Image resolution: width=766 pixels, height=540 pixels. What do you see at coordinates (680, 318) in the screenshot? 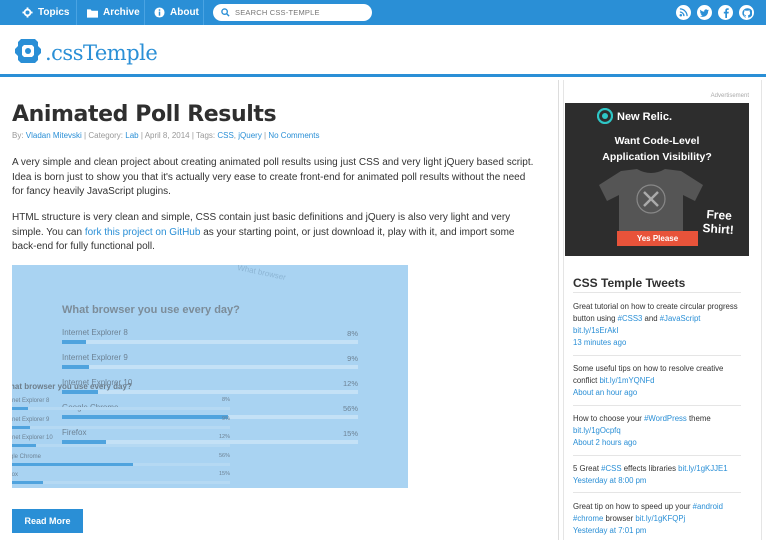
I see `tweet-hashtag: #JavaScript` at bounding box center [680, 318].